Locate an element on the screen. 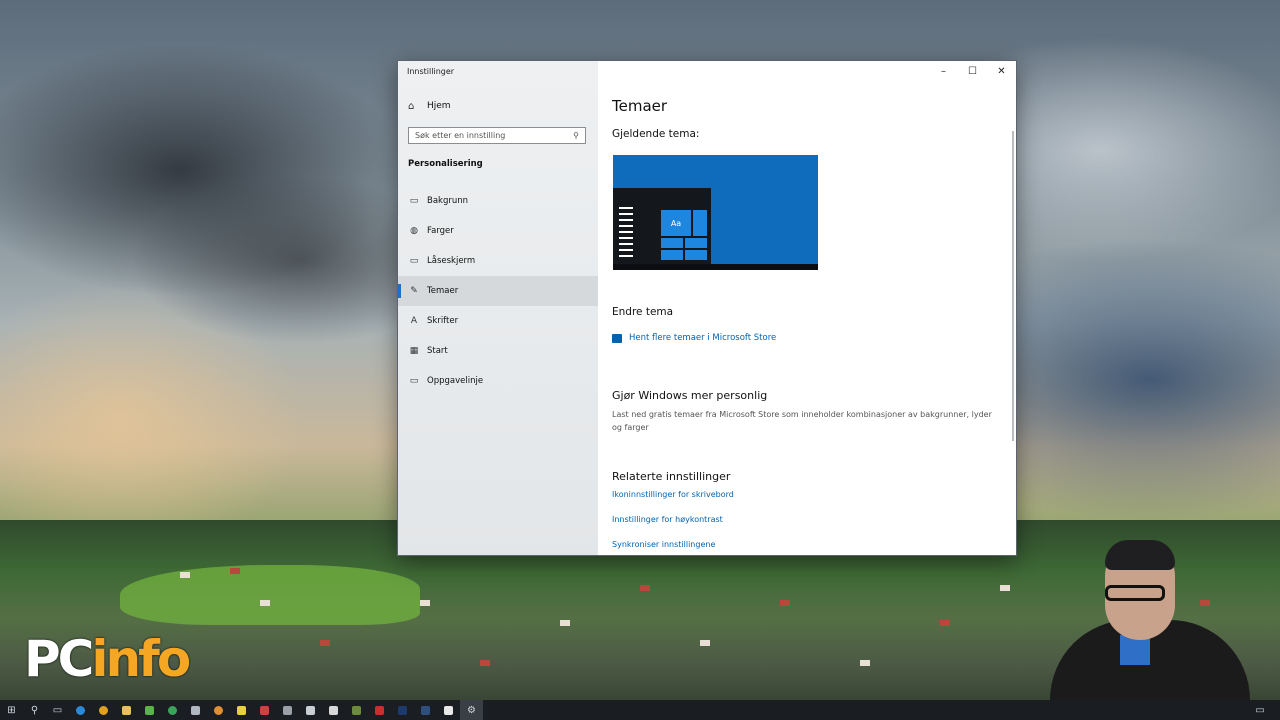 Image resolution: width=1280 pixels, height=720 pixels. related-settings-heading: Relaterte innstillinger is located at coordinates (671, 476).